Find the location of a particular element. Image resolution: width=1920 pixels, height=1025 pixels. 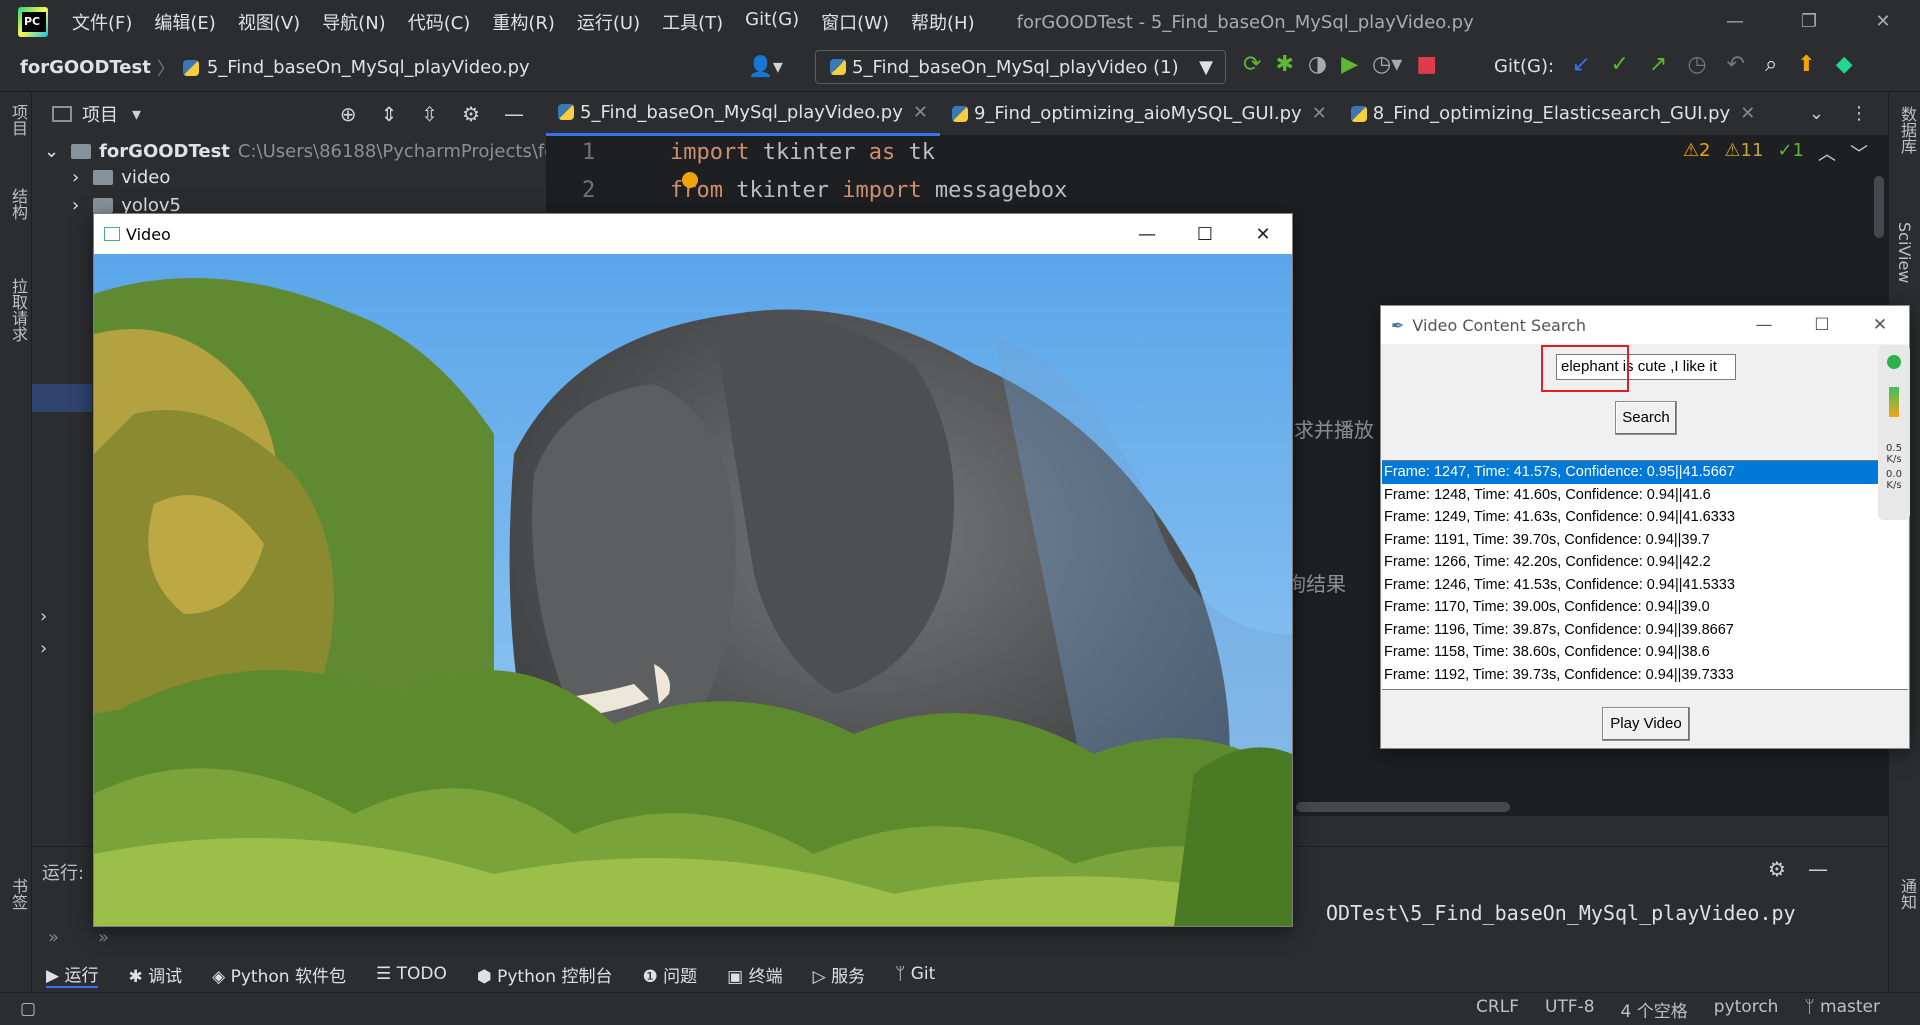

vertical-scrollbar is located at coordinates (1879, 207).